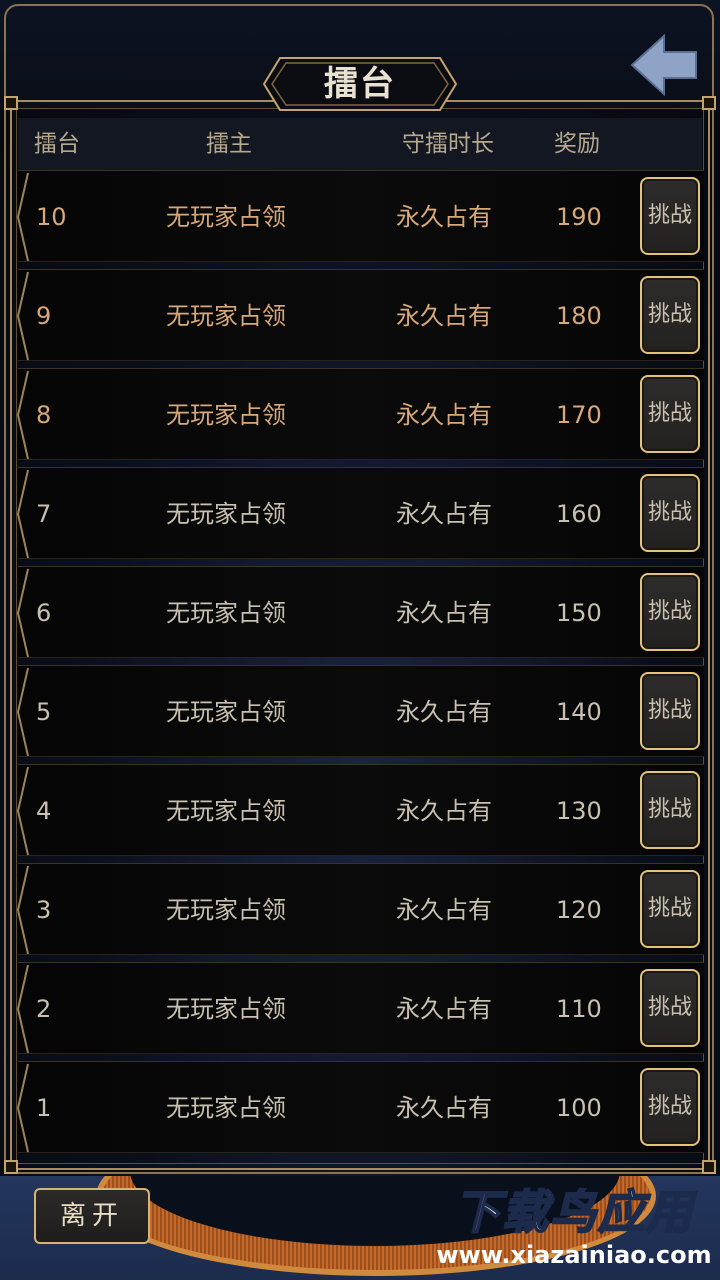 The height and width of the screenshot is (1280, 720). What do you see at coordinates (579, 1108) in the screenshot?
I see `row-reward: 100` at bounding box center [579, 1108].